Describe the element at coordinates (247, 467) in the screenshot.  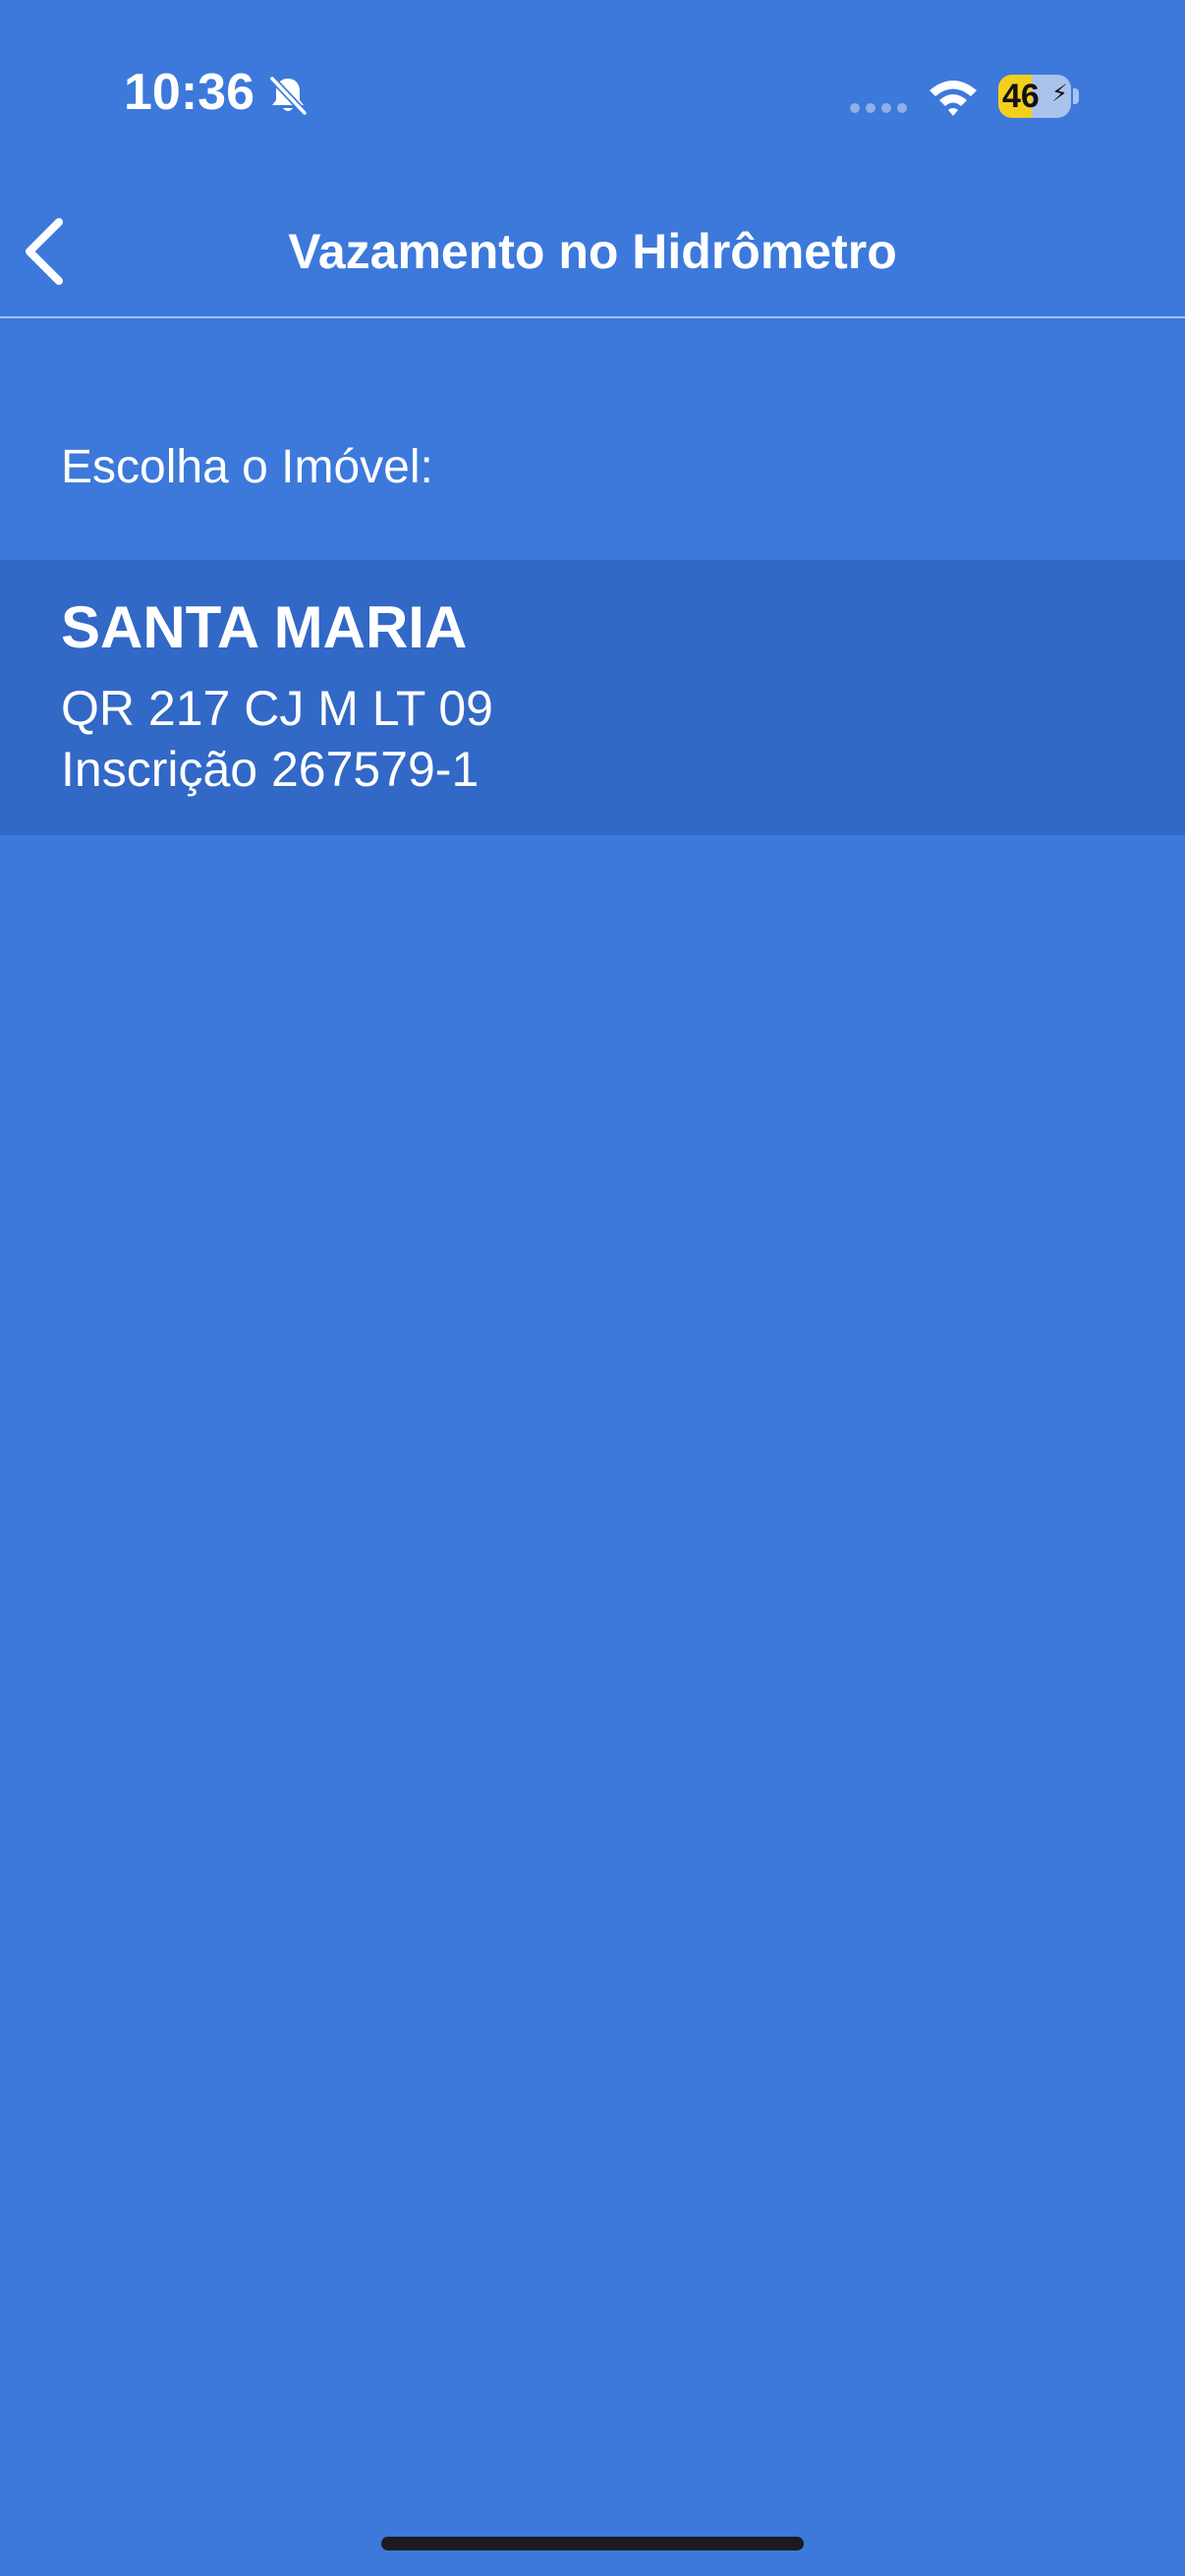
I see `section-label: Escolha o Imóvel:` at that location.